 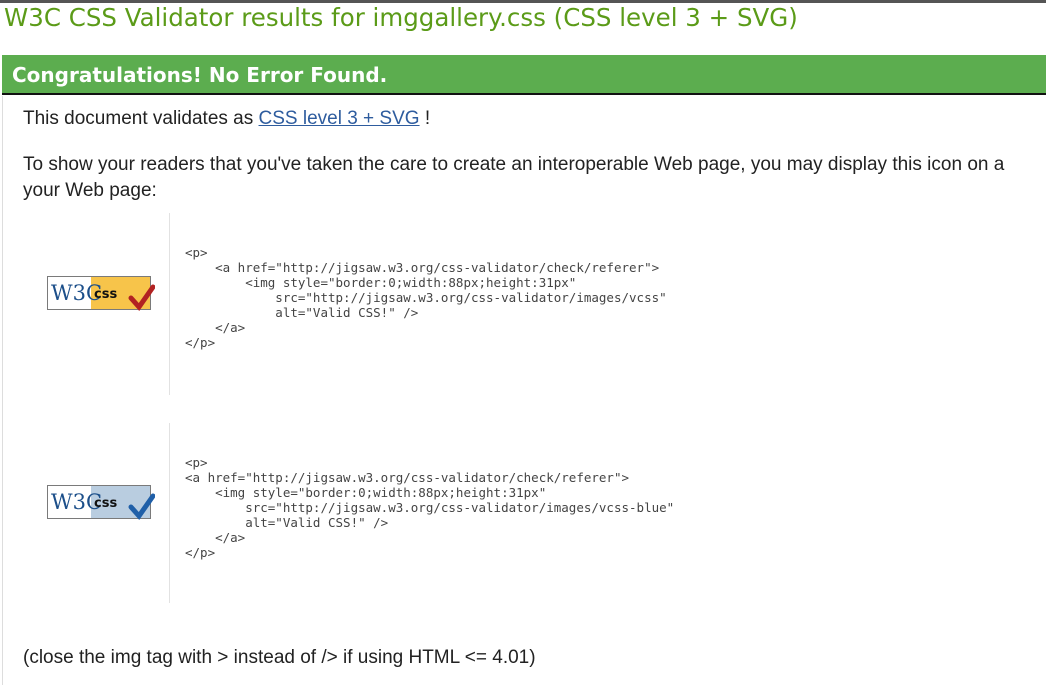 What do you see at coordinates (524, 75) in the screenshot?
I see `success-banner: Congratulations! No Error Found.` at bounding box center [524, 75].